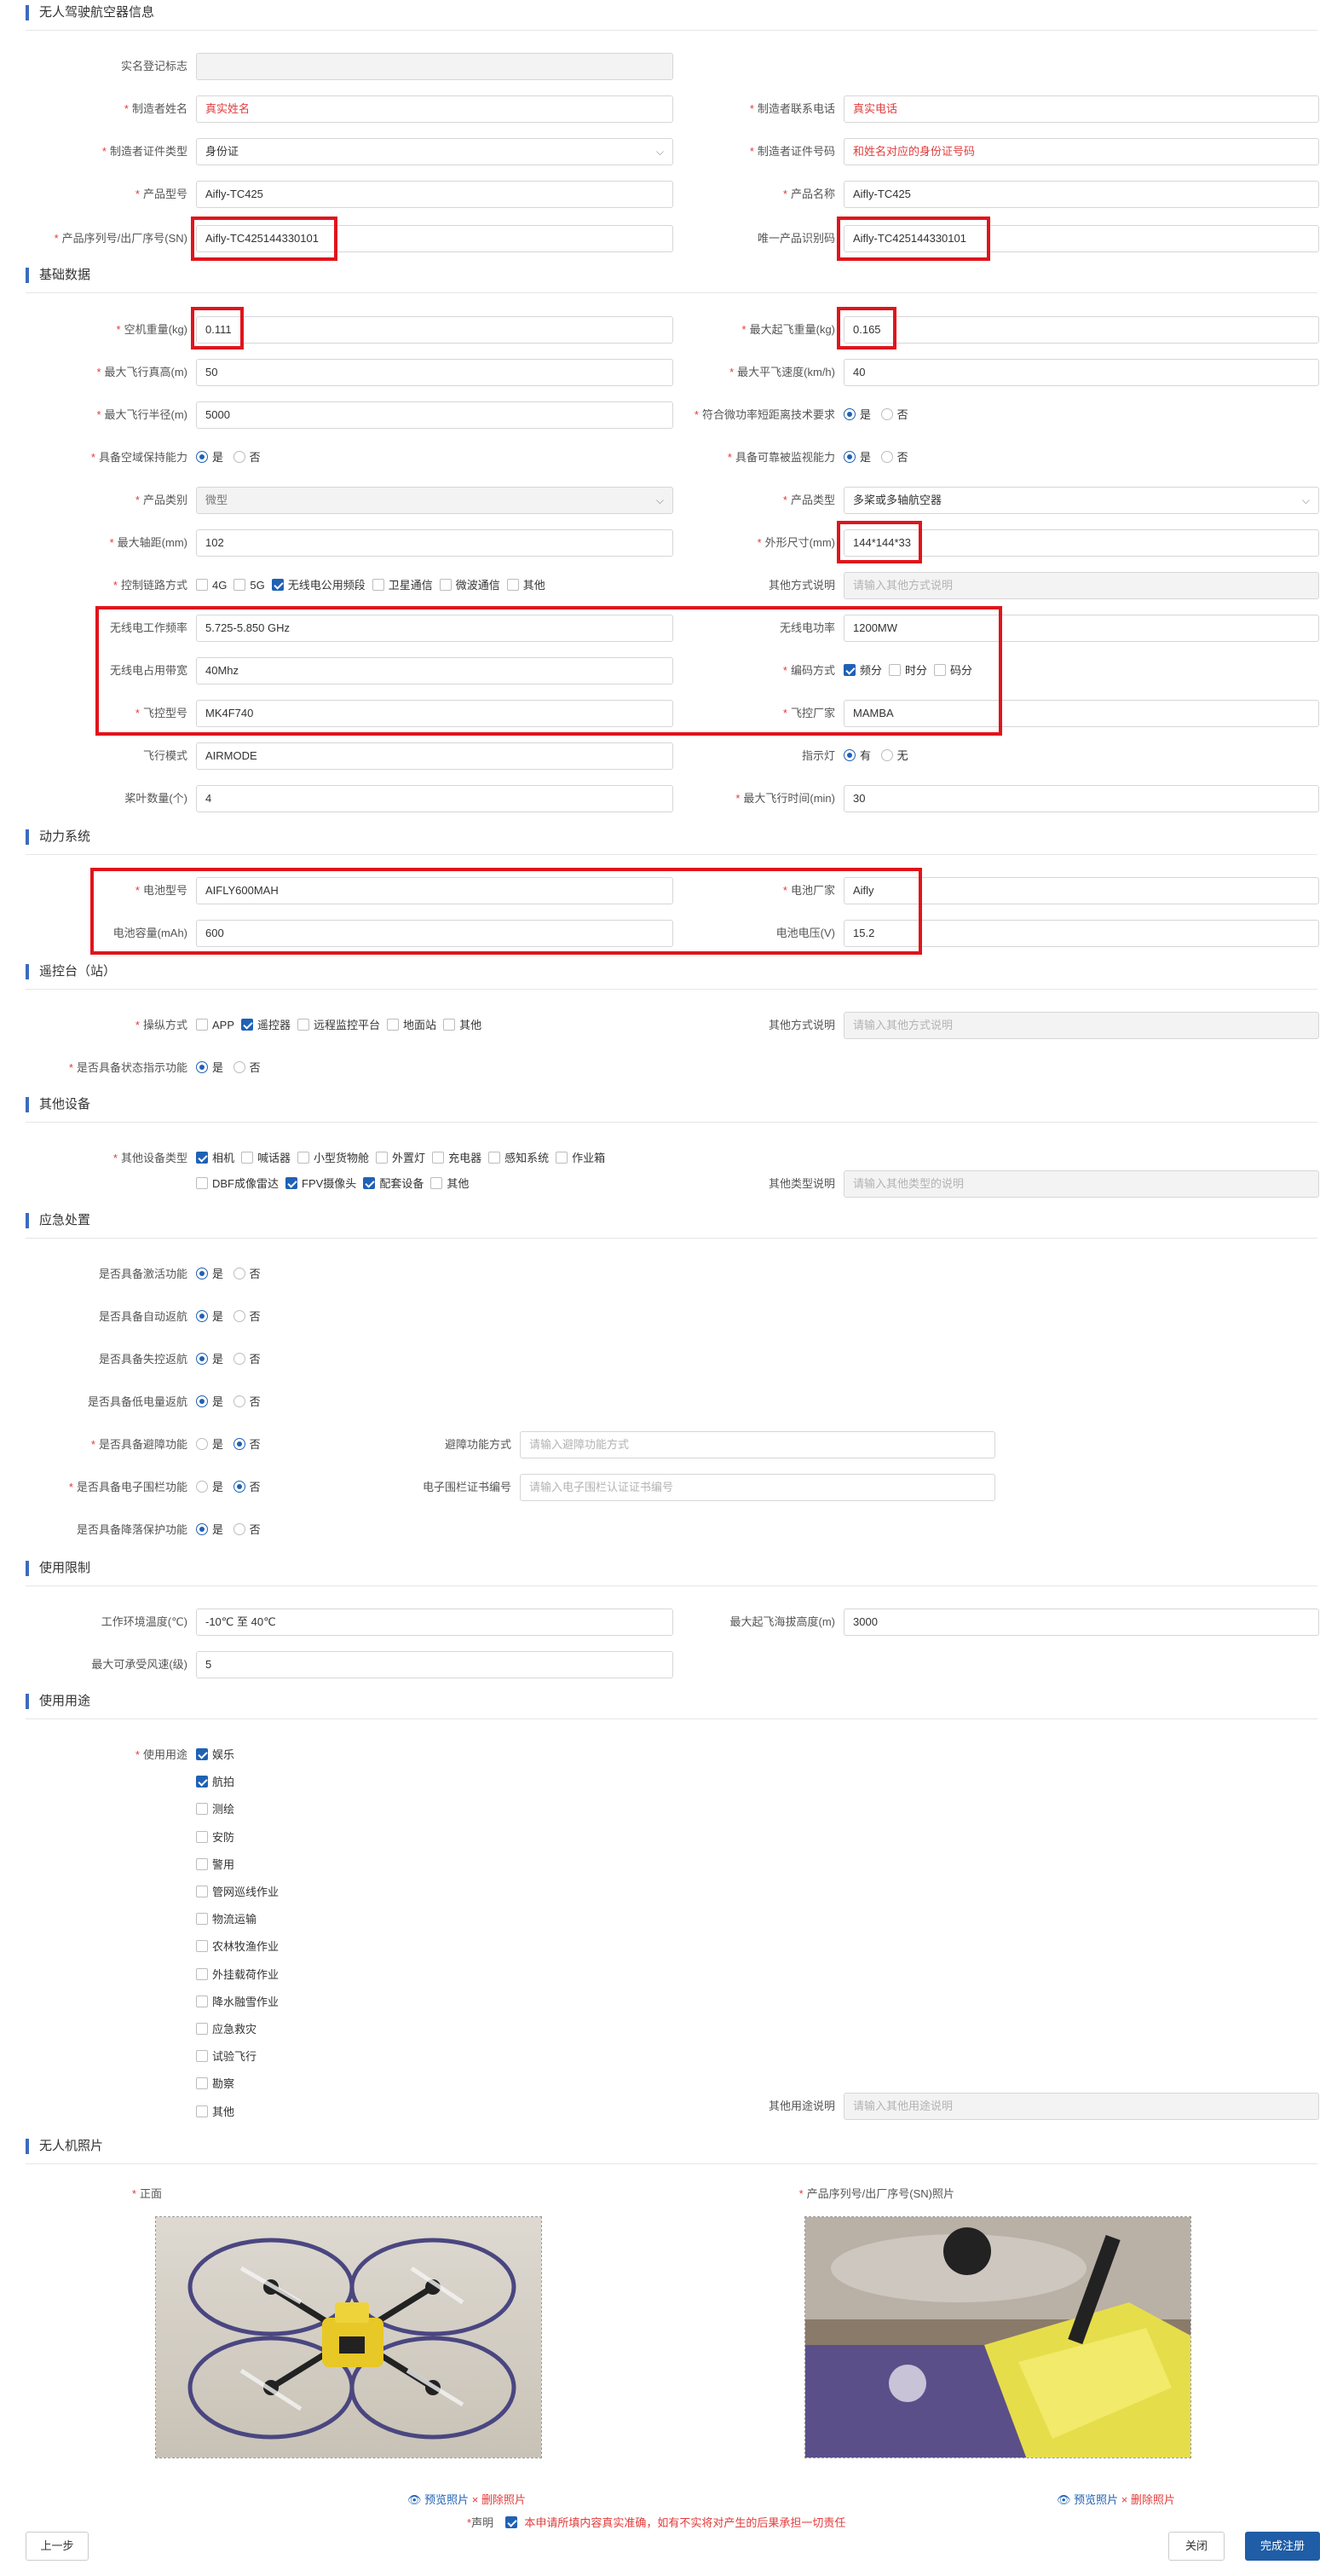 Image resolution: width=1343 pixels, height=2576 pixels. I want to click on link-option: 5G, so click(249, 585).